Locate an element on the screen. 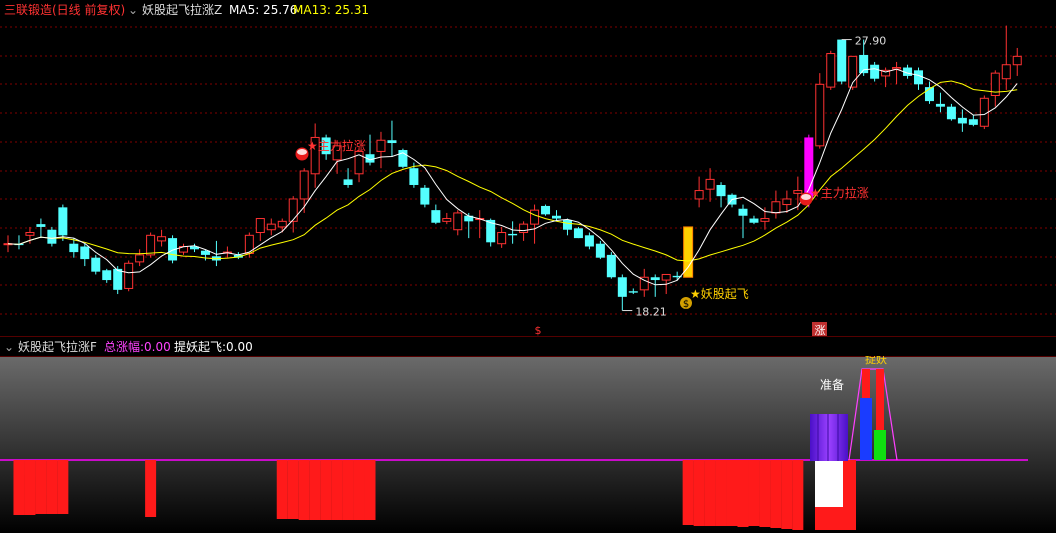 Image resolution: width=1056 pixels, height=533 pixels. low-price-label: 18.21 is located at coordinates (651, 312).